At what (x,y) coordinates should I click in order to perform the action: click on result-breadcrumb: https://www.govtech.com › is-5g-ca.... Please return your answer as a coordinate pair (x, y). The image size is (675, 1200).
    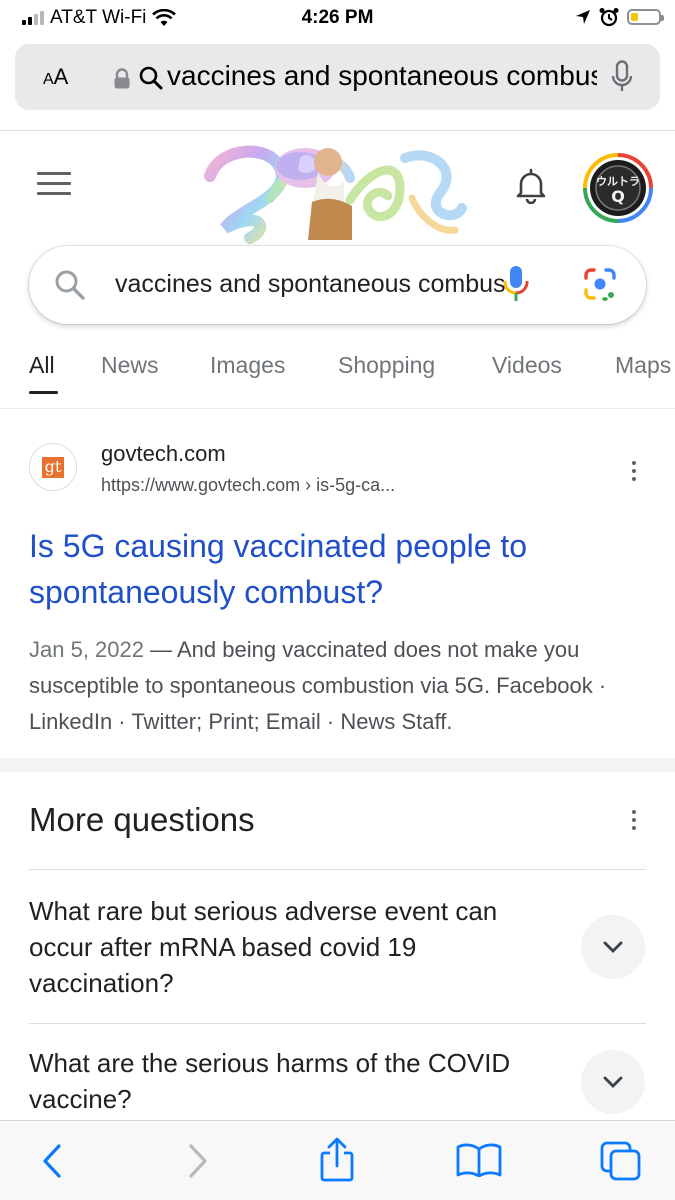
    Looking at the image, I should click on (248, 485).